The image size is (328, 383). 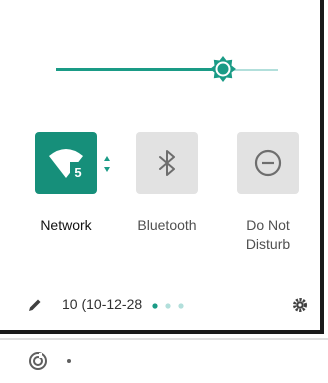 I want to click on tile-network: 5, so click(x=66, y=163).